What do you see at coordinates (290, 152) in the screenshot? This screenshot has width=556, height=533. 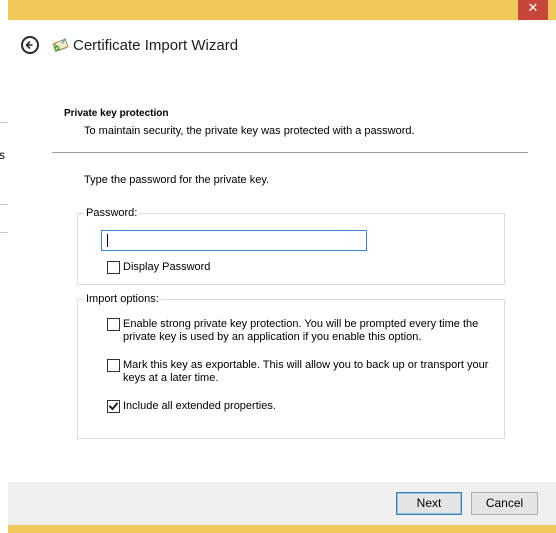 I see `header-separator` at bounding box center [290, 152].